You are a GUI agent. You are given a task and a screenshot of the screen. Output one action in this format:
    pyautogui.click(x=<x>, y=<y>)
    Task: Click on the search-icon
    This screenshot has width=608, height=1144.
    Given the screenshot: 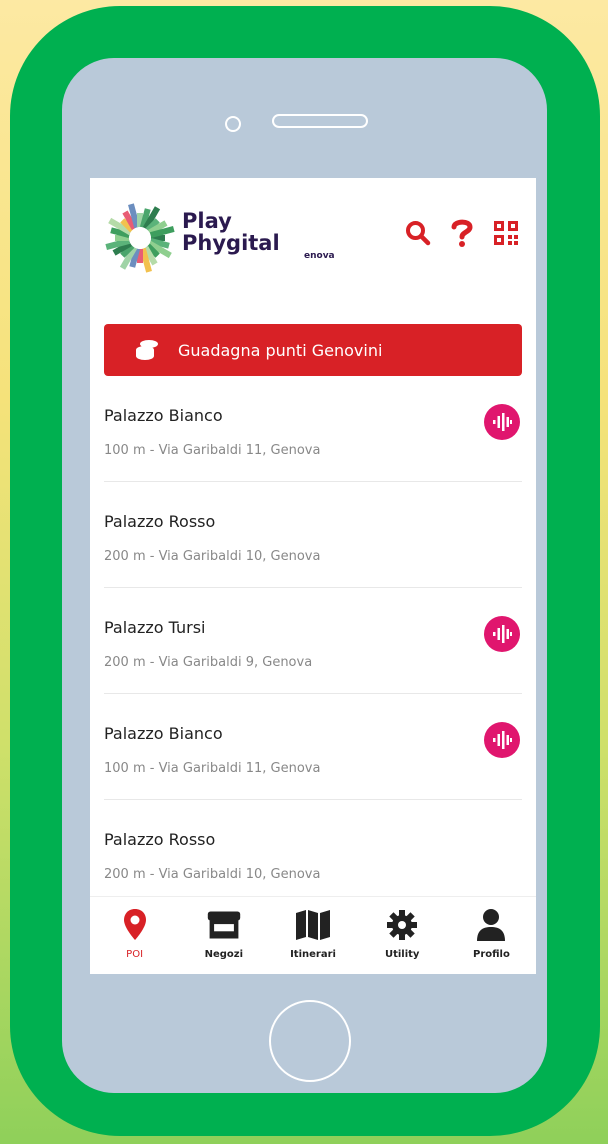 What is the action you would take?
    pyautogui.click(x=418, y=233)
    